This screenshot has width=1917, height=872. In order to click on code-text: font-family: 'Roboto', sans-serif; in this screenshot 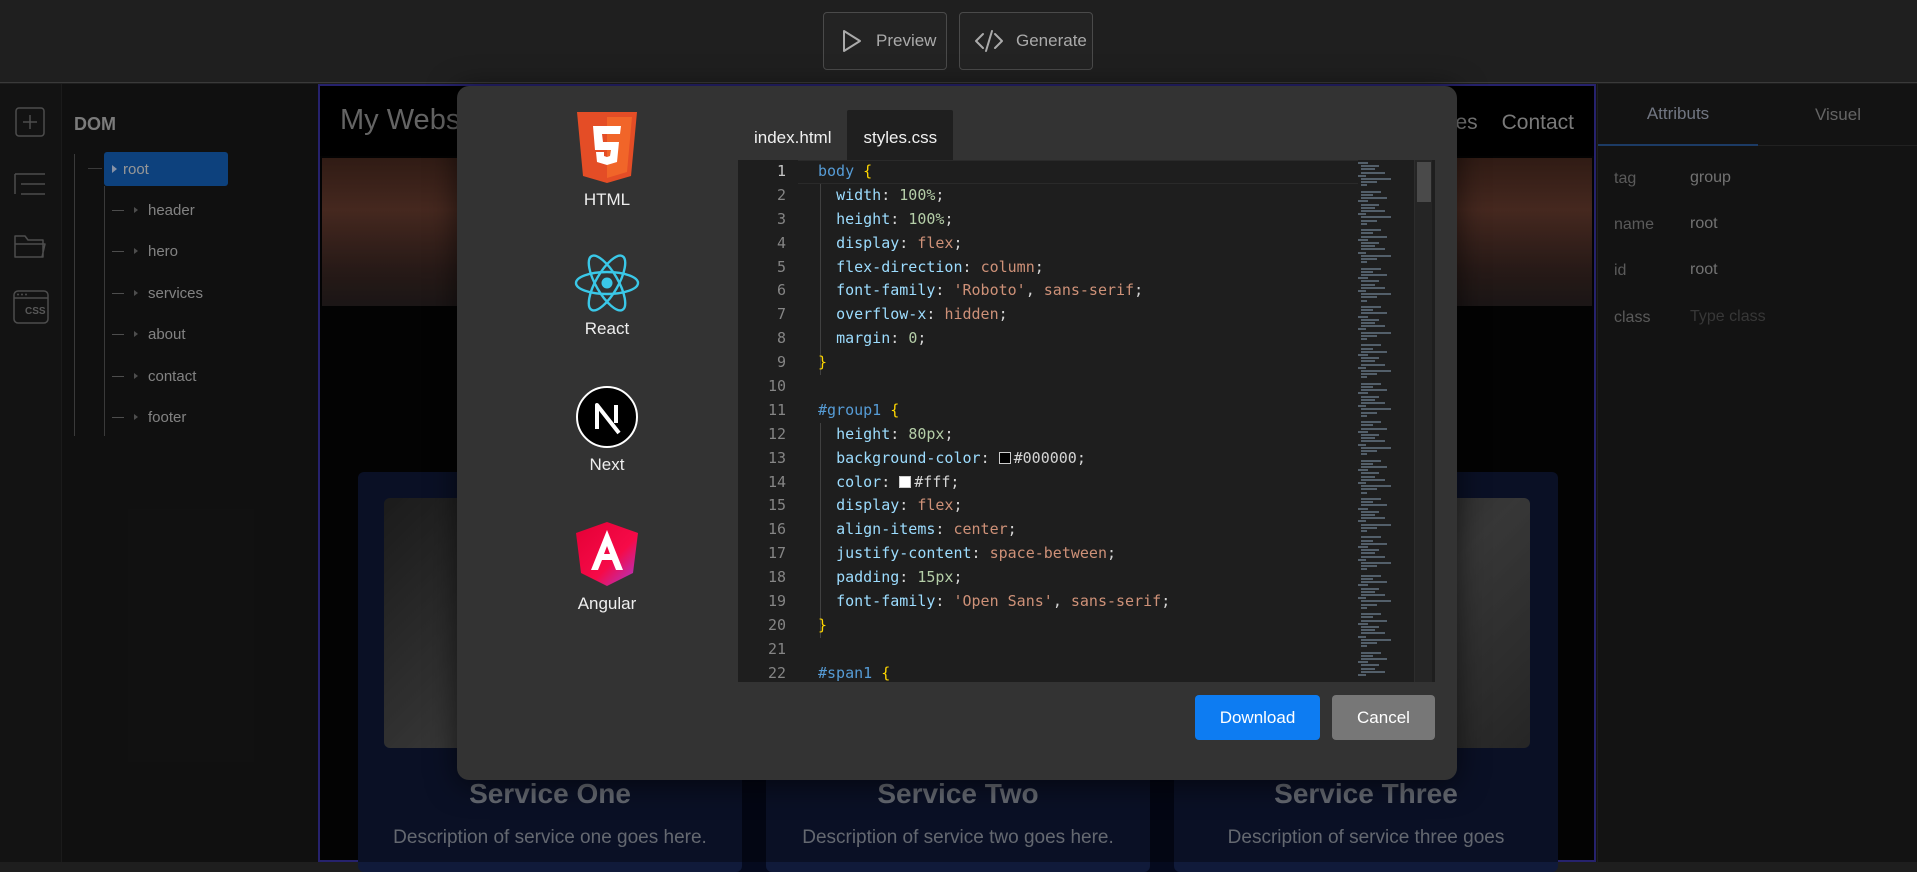, I will do `click(990, 290)`.